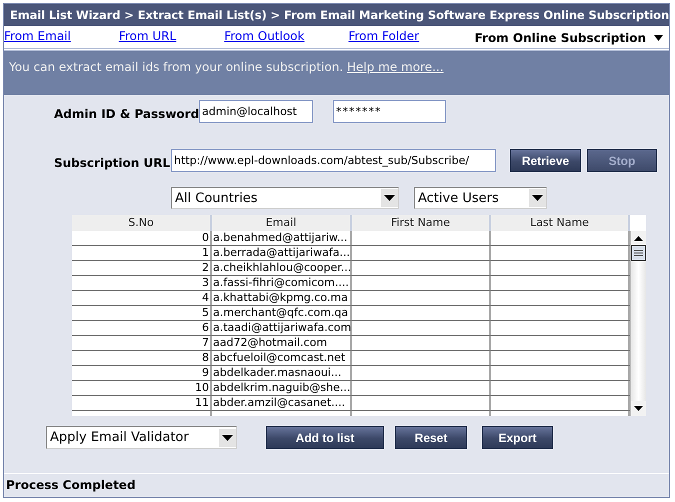  What do you see at coordinates (142, 298) in the screenshot?
I see `table-cell: 4` at bounding box center [142, 298].